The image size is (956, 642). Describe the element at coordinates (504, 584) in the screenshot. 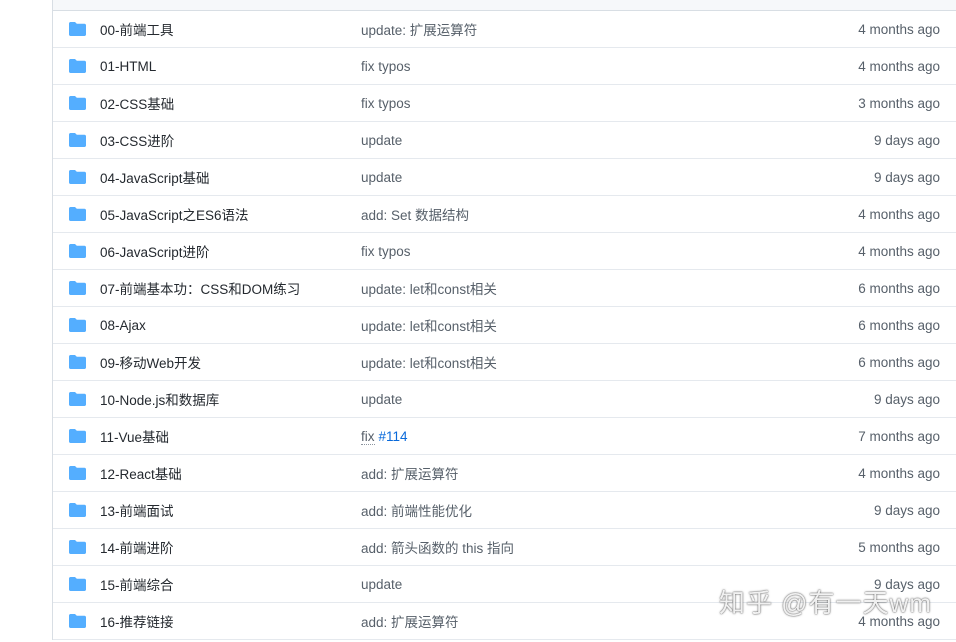

I see `table-row: 15-前端综合 update 9 days ago` at that location.